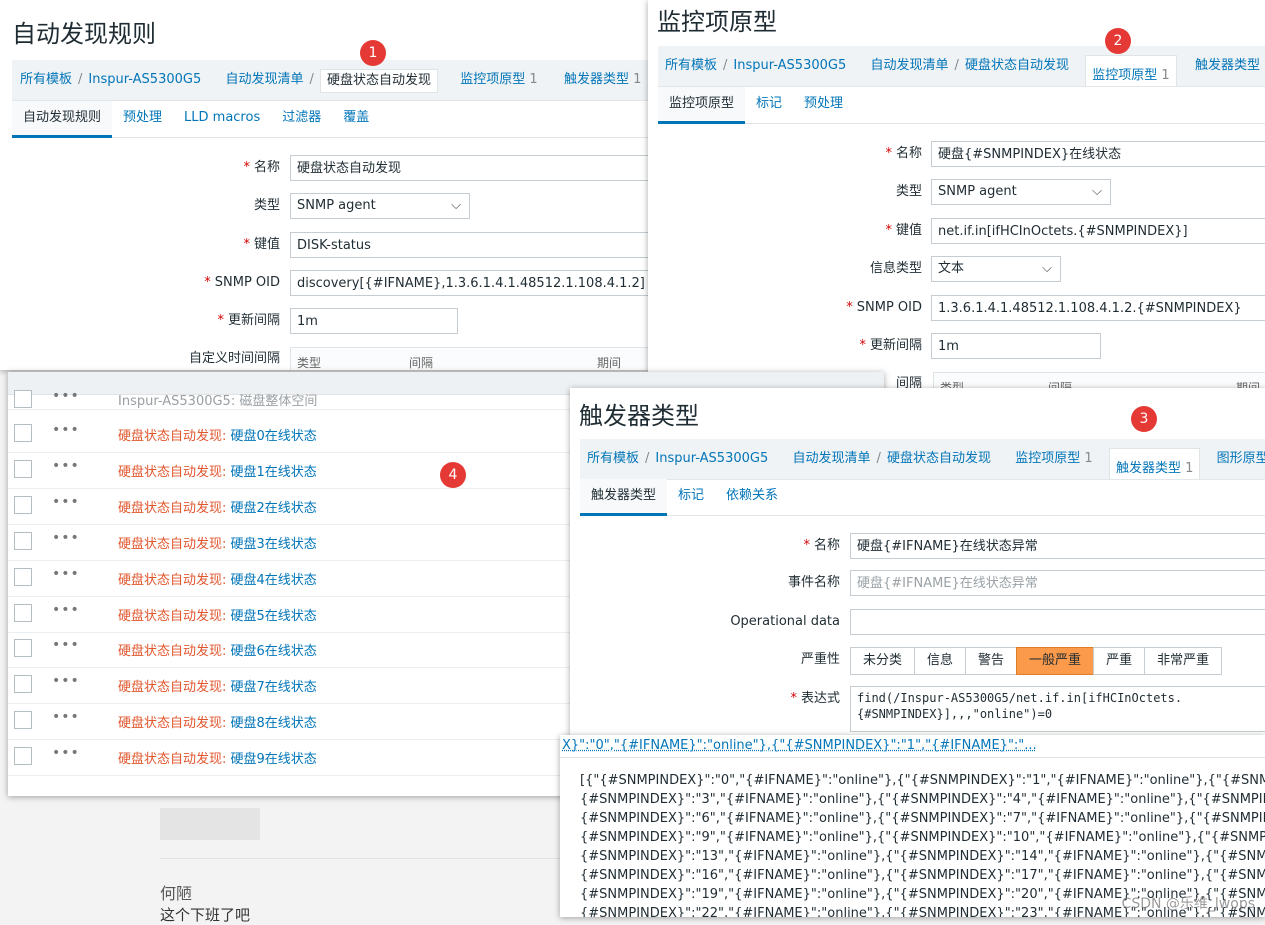 Image resolution: width=1265 pixels, height=925 pixels. What do you see at coordinates (1154, 463) in the screenshot?
I see `breadcrumb-current-trigger-prototypes: 触发器类型 1` at bounding box center [1154, 463].